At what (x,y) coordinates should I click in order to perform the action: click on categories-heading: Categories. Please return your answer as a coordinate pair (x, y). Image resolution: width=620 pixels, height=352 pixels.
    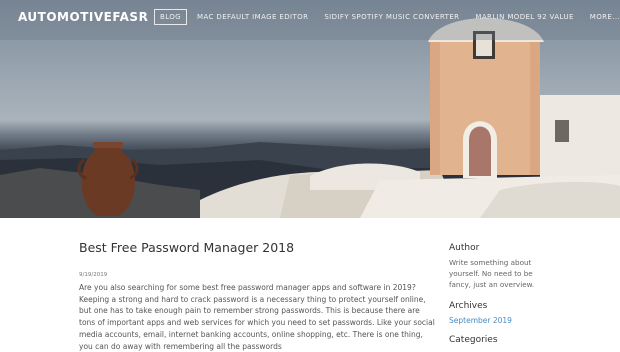
    Looking at the image, I should click on (473, 340).